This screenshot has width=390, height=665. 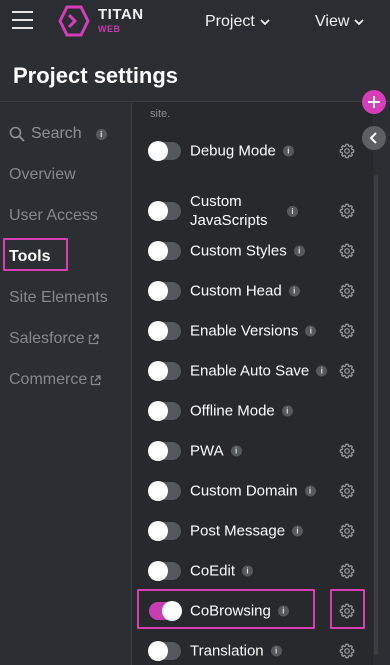 What do you see at coordinates (347, 291) in the screenshot?
I see `custom-head-gear-icon` at bounding box center [347, 291].